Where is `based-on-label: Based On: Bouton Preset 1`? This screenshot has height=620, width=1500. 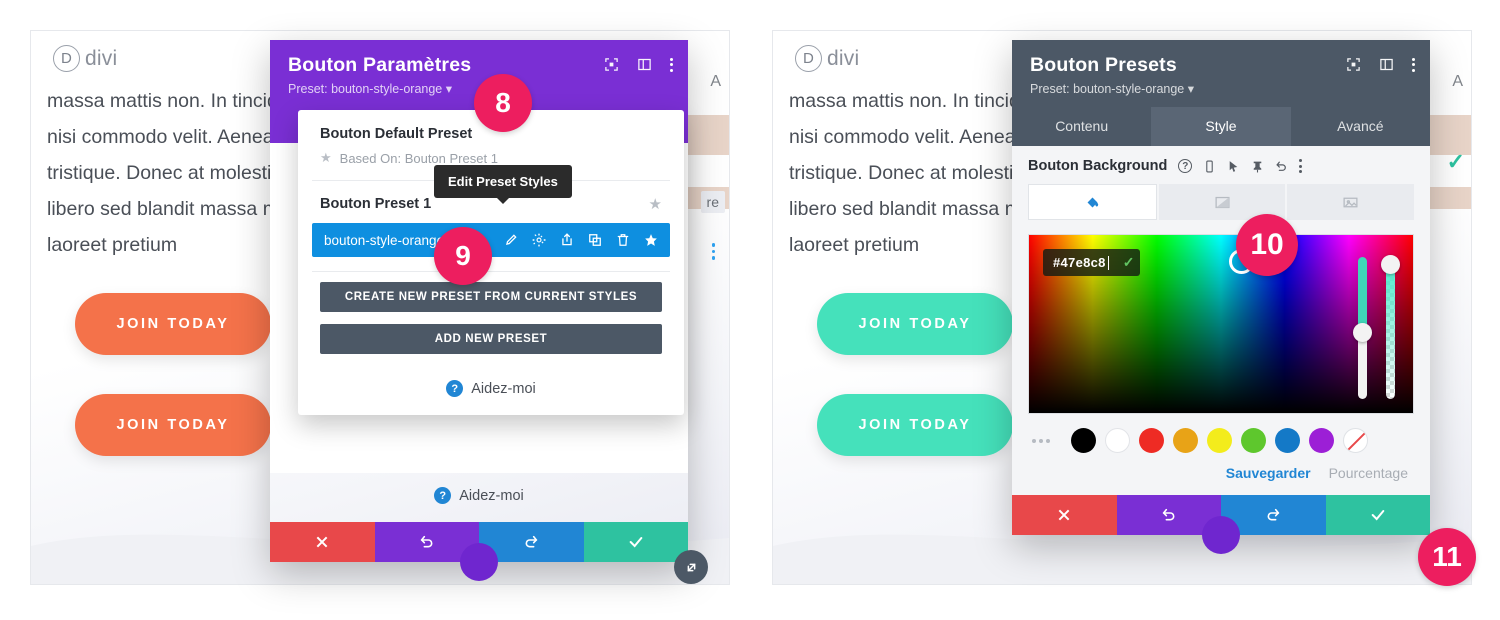 based-on-label: Based On: Bouton Preset 1 is located at coordinates (418, 158).